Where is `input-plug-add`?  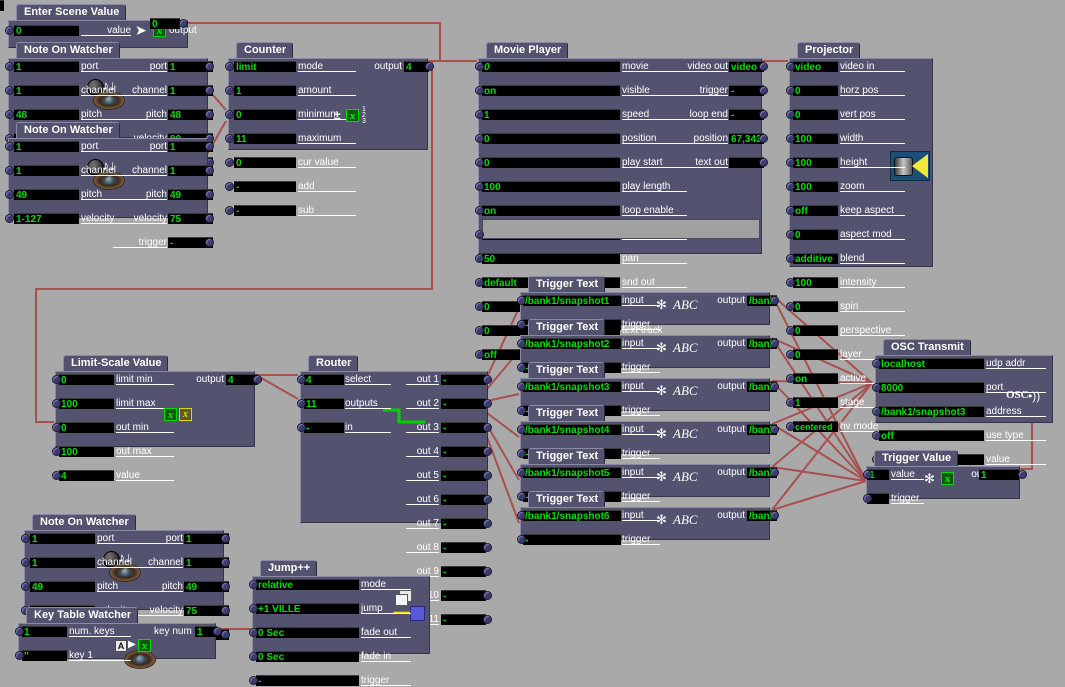
input-plug-add is located at coordinates (229, 186).